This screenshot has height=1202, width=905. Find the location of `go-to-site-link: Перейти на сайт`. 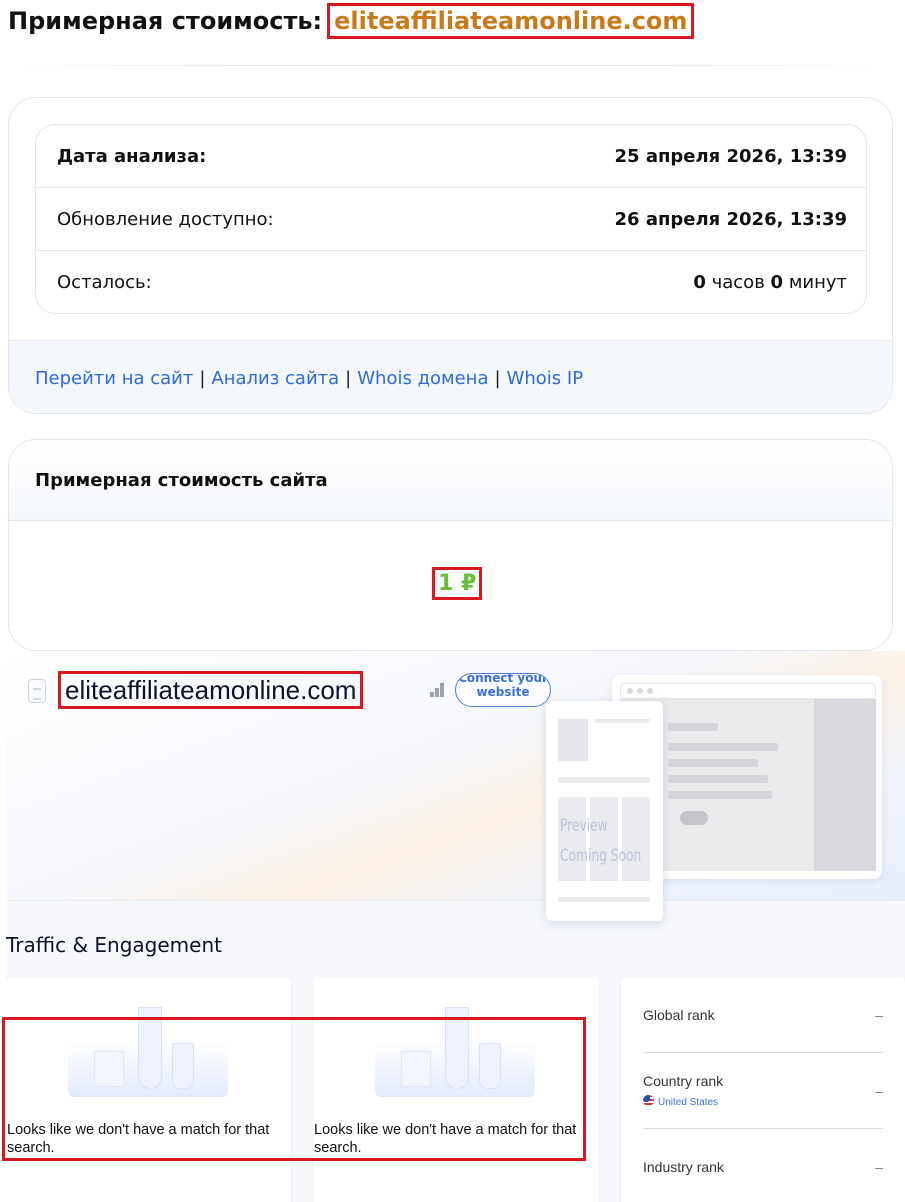

go-to-site-link: Перейти на сайт is located at coordinates (114, 378).